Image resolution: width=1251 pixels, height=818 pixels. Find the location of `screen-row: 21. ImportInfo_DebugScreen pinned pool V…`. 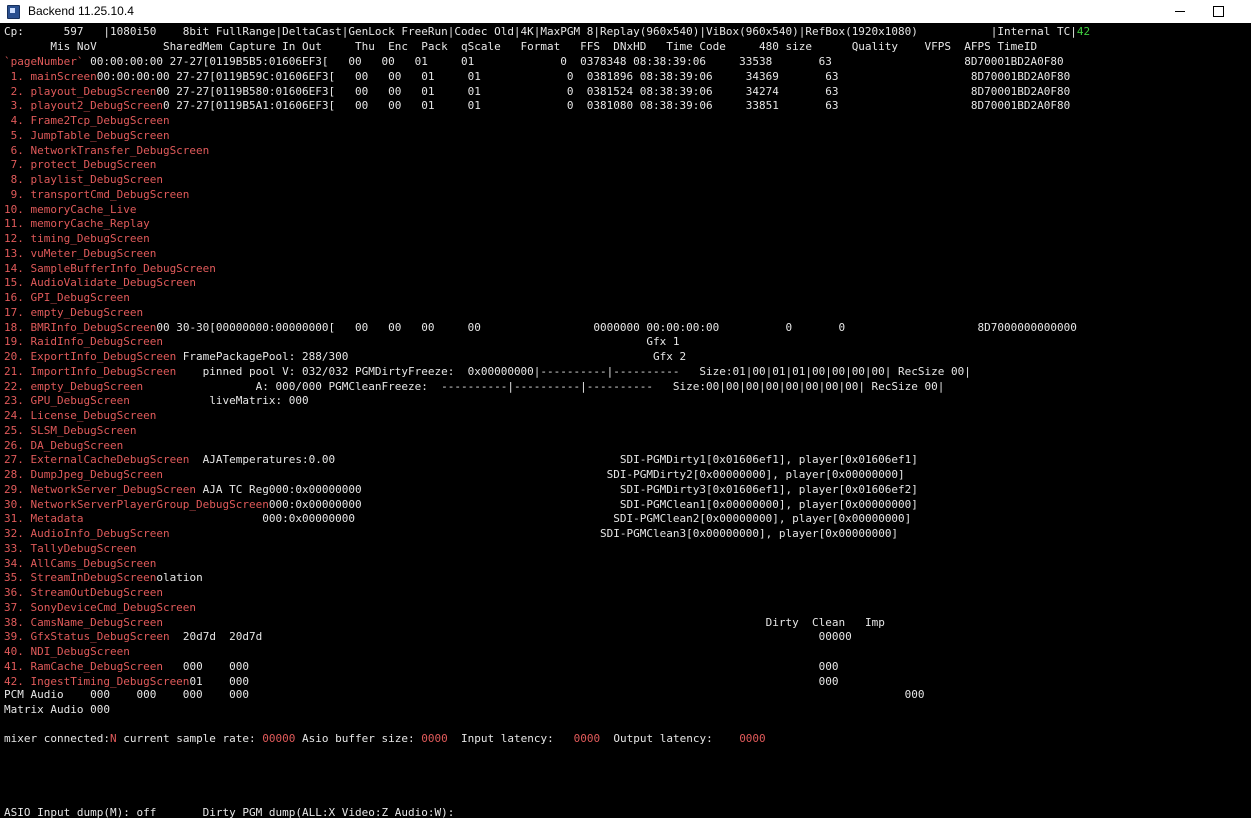

screen-row: 21. ImportInfo_DebugScreen pinned pool V… is located at coordinates (487, 372).